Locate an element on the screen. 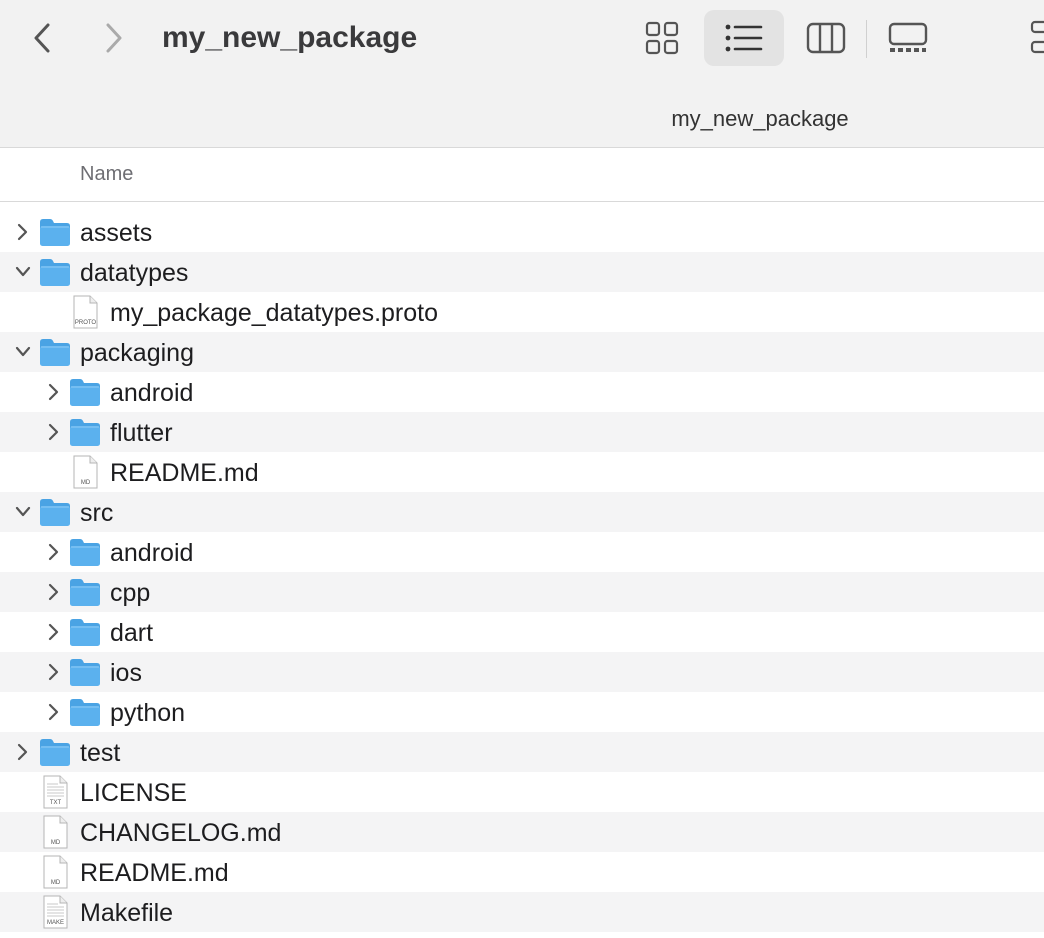  gallery-view-button is located at coordinates (908, 38).